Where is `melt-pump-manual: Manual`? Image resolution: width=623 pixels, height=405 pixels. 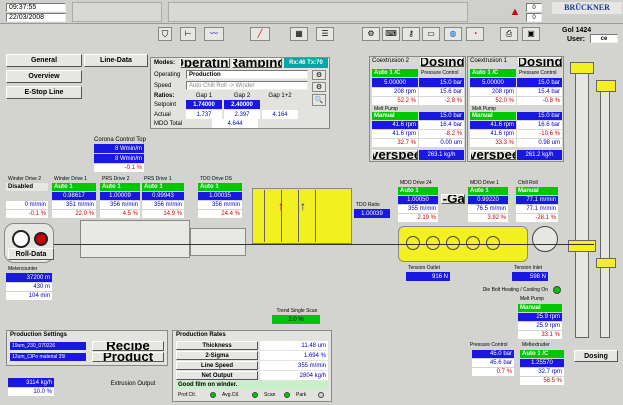 melt-pump-manual: Manual is located at coordinates (540, 308).